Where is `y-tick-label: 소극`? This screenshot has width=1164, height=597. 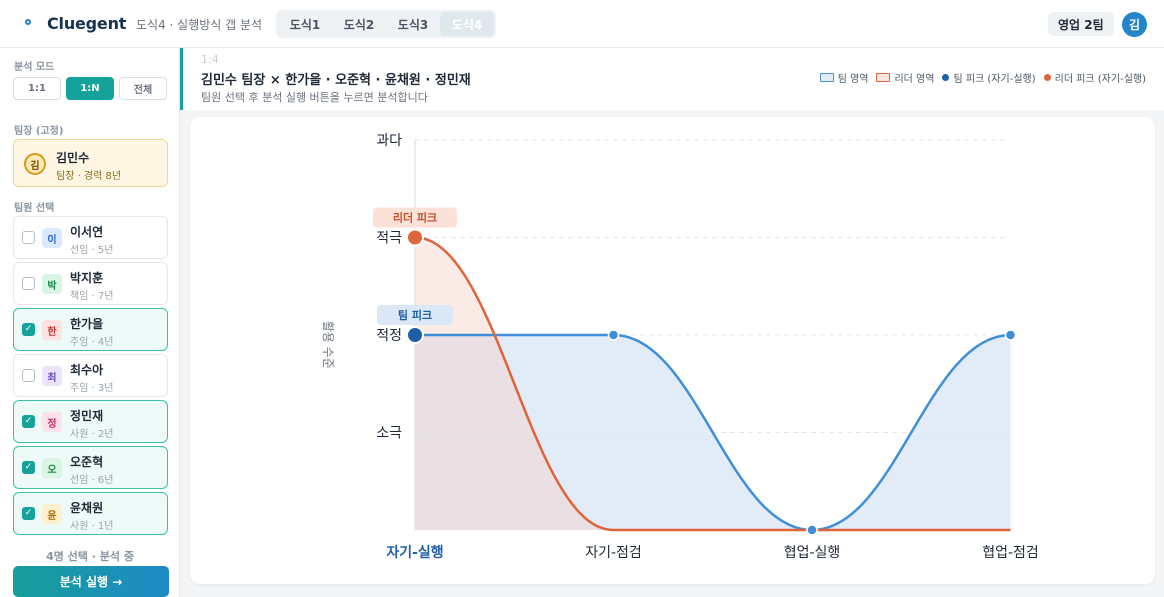
y-tick-label: 소극 is located at coordinates (389, 434).